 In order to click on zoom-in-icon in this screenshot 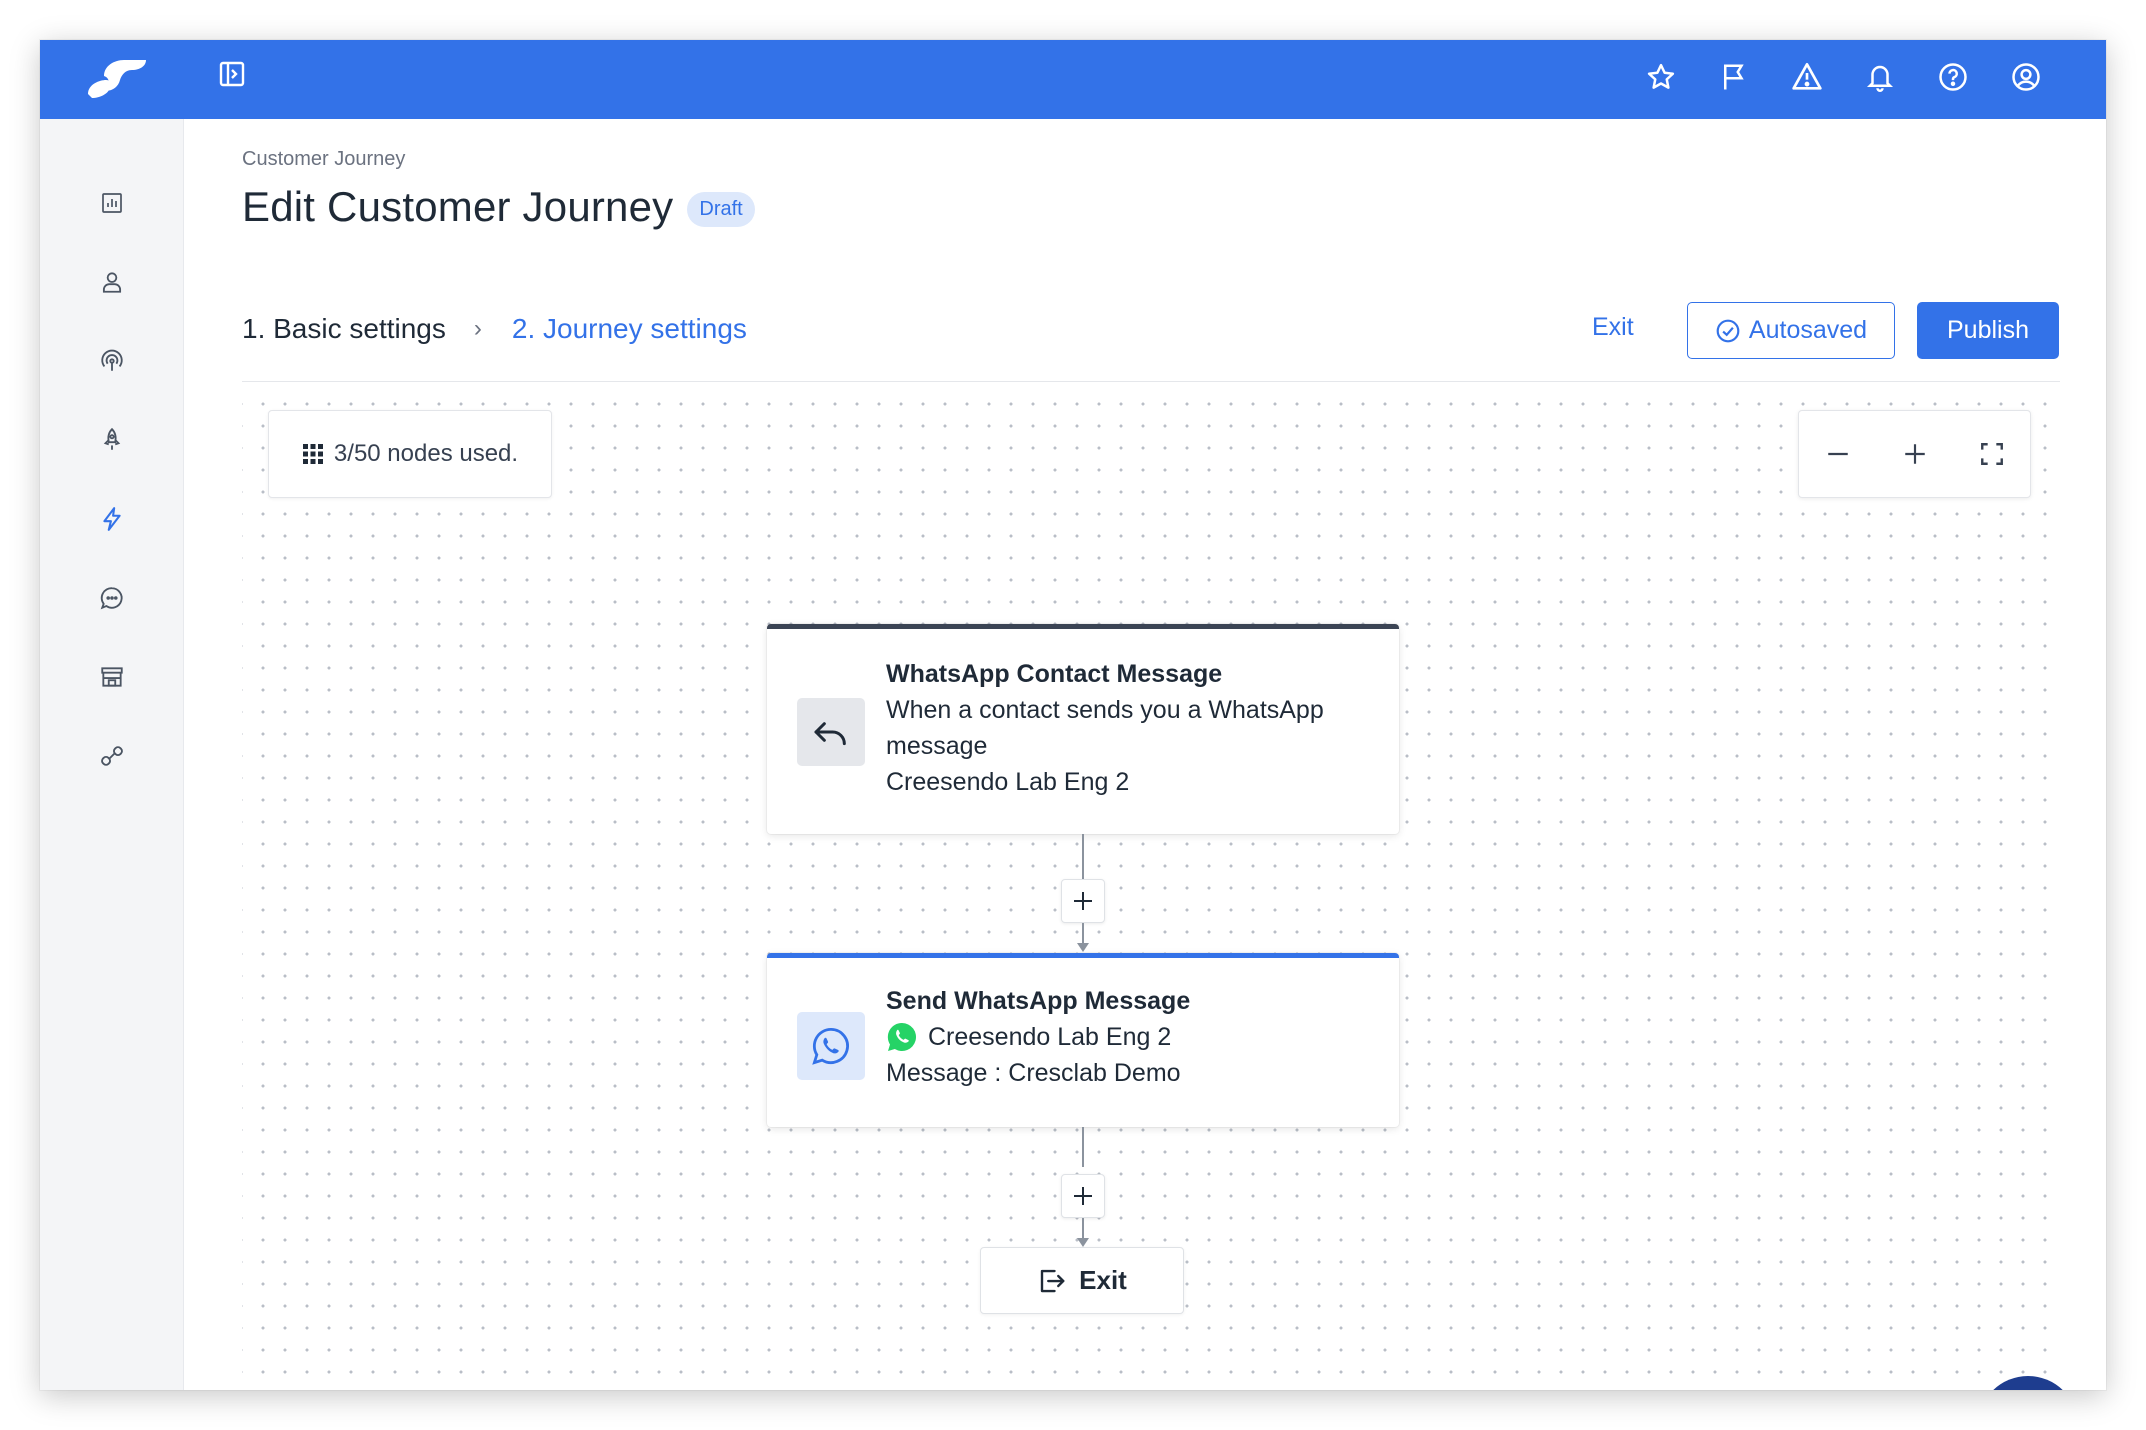, I will do `click(1915, 454)`.